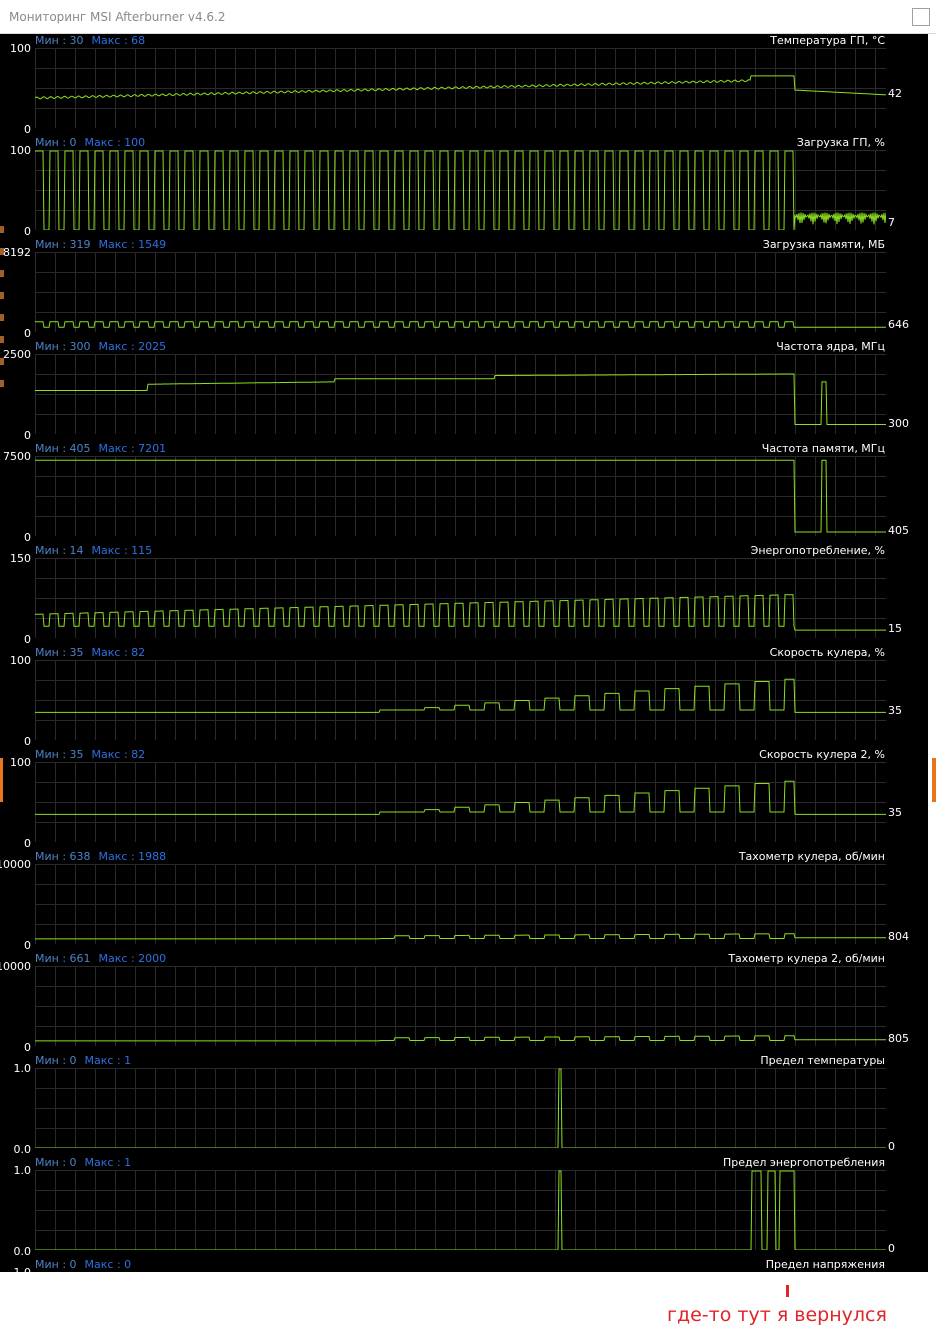  Describe the element at coordinates (806, 958) in the screenshot. I see `graph-title: Тахометр кулера 2, об/мин` at that location.